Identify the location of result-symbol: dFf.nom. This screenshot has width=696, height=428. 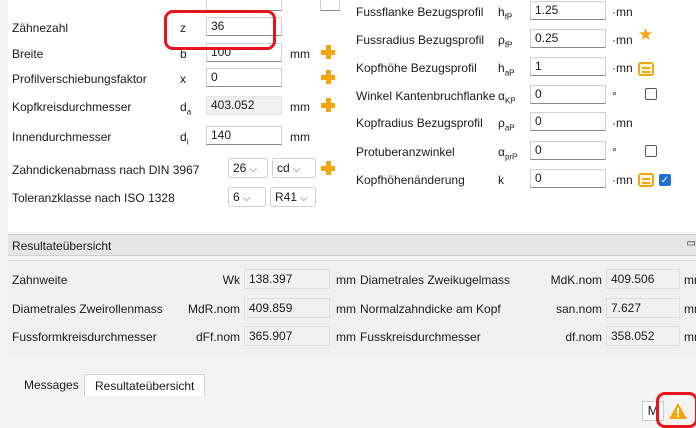
(217, 337).